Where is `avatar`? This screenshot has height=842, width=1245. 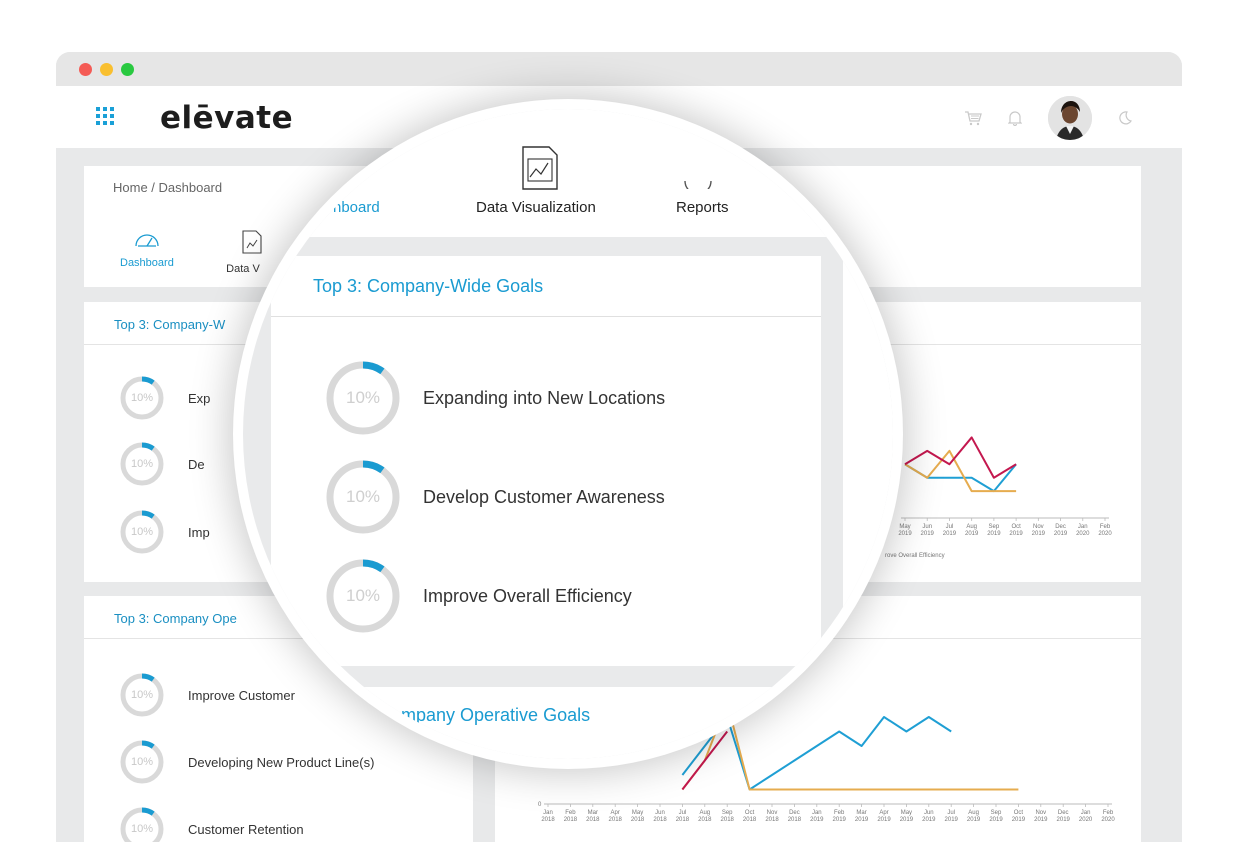 avatar is located at coordinates (1070, 118).